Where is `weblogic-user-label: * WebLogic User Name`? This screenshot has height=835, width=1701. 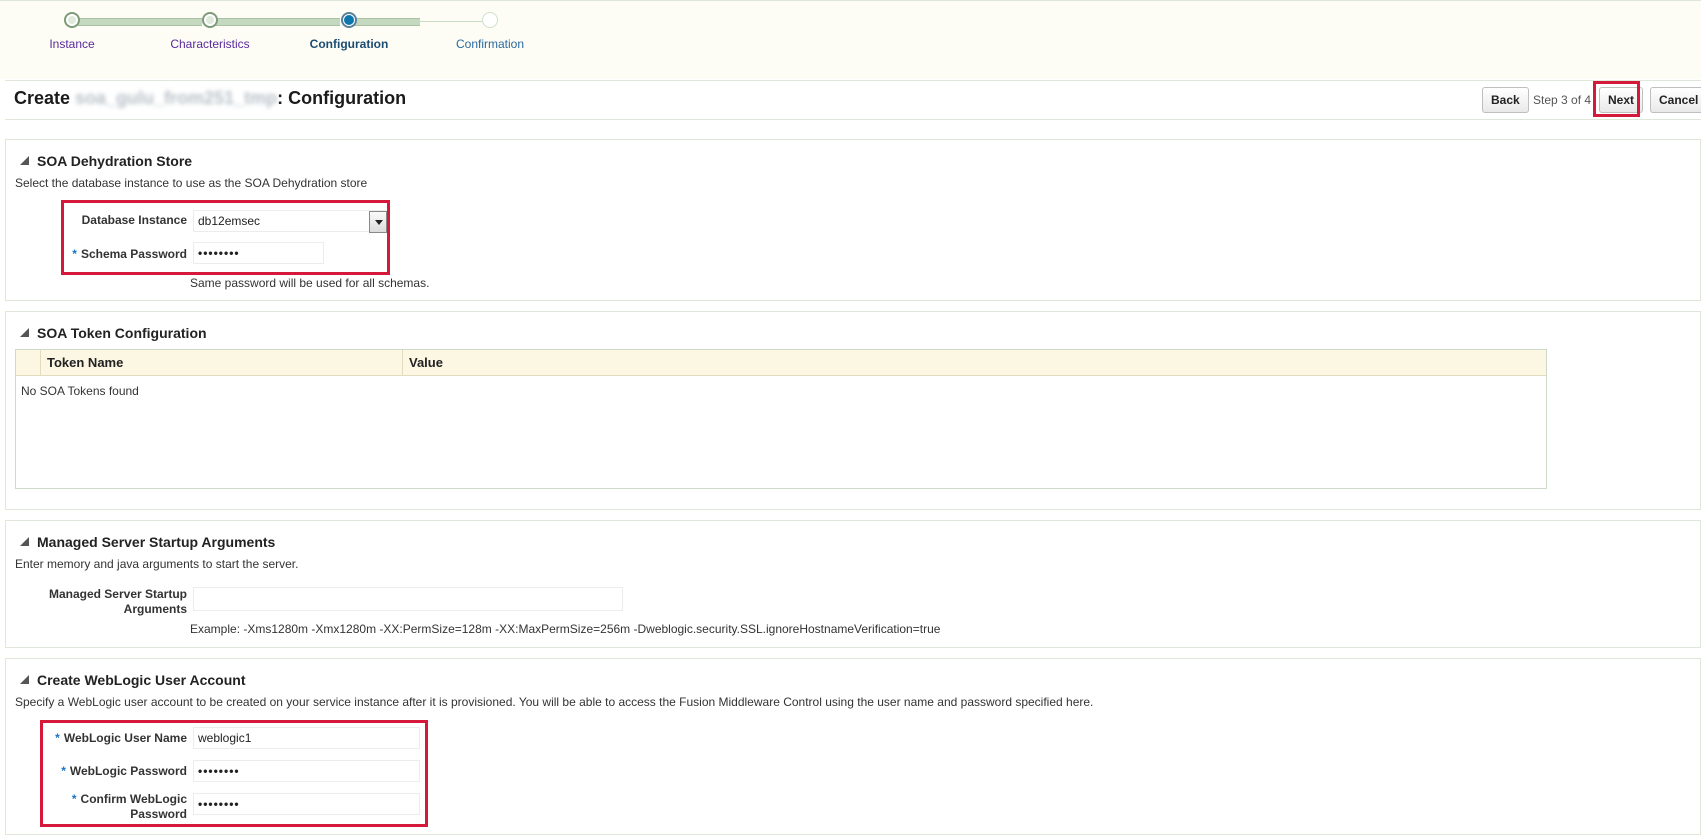 weblogic-user-label: * WebLogic User Name is located at coordinates (116, 738).